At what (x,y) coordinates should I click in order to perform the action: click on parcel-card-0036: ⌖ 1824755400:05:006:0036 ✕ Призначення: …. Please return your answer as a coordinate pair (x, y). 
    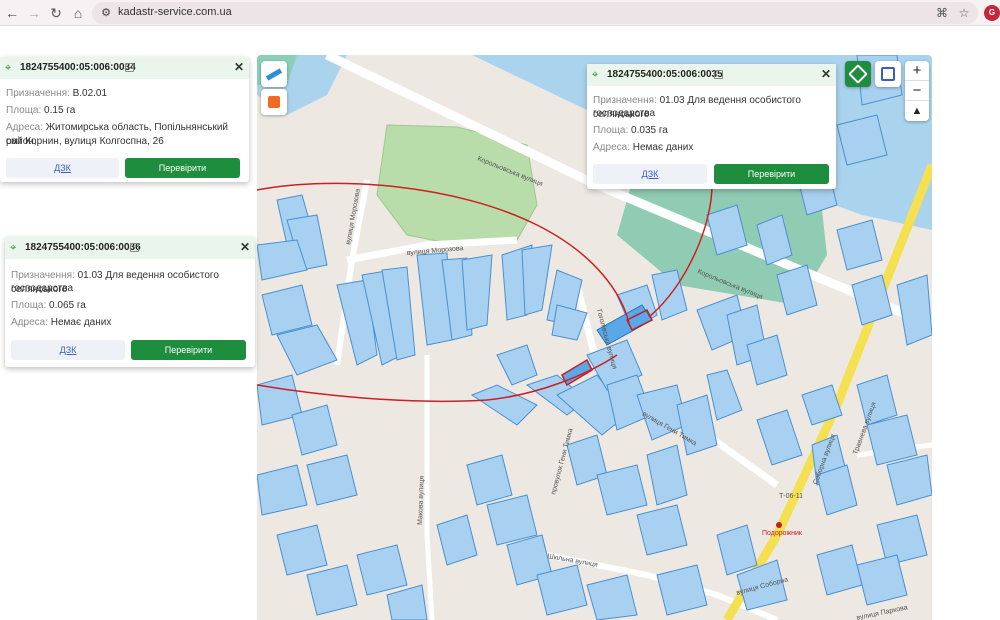
    Looking at the image, I should click on (130, 302).